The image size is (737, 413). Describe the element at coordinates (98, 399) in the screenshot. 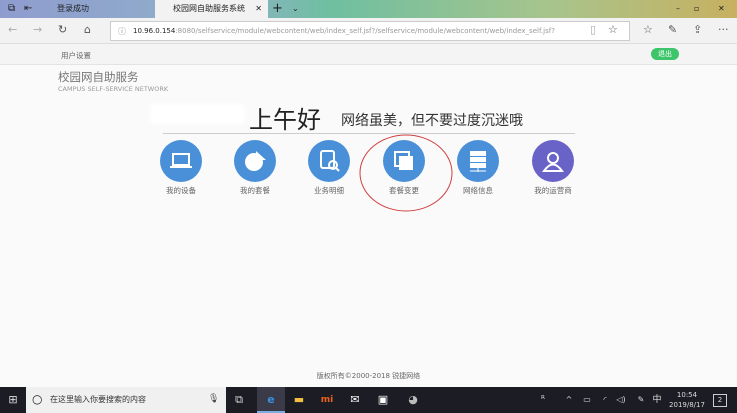

I see `search-placeholder: 在这里输入你要搜索的内容` at that location.